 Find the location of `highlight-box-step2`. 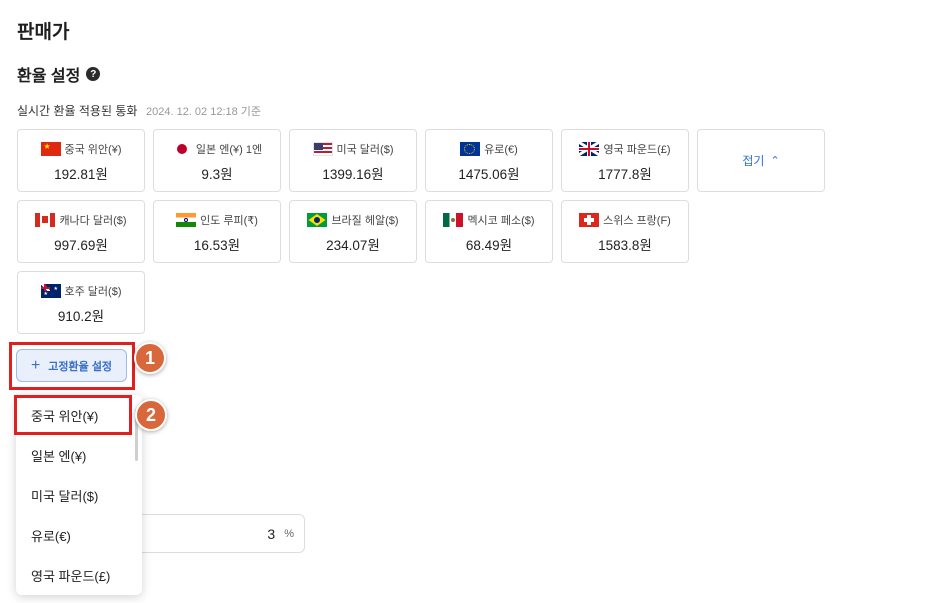

highlight-box-step2 is located at coordinates (73, 415).